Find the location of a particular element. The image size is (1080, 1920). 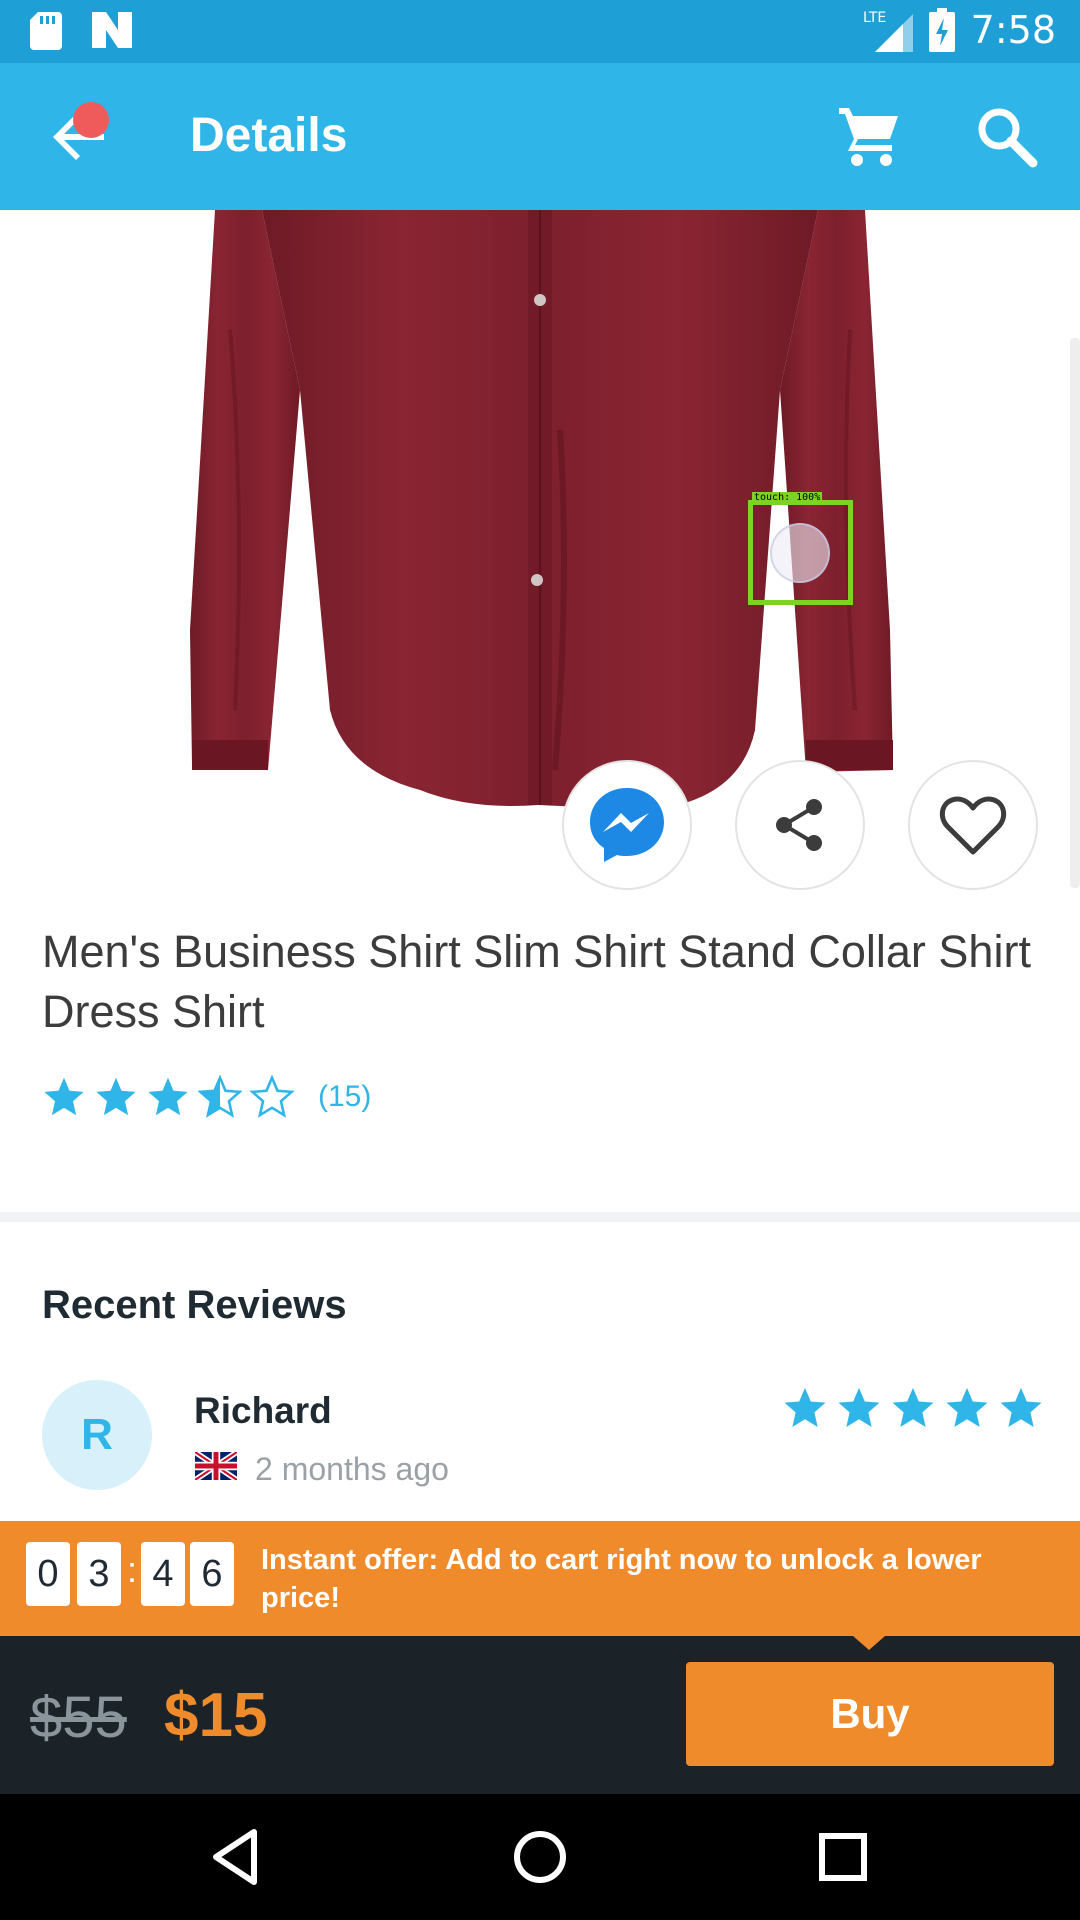

wishlist-button is located at coordinates (973, 825).